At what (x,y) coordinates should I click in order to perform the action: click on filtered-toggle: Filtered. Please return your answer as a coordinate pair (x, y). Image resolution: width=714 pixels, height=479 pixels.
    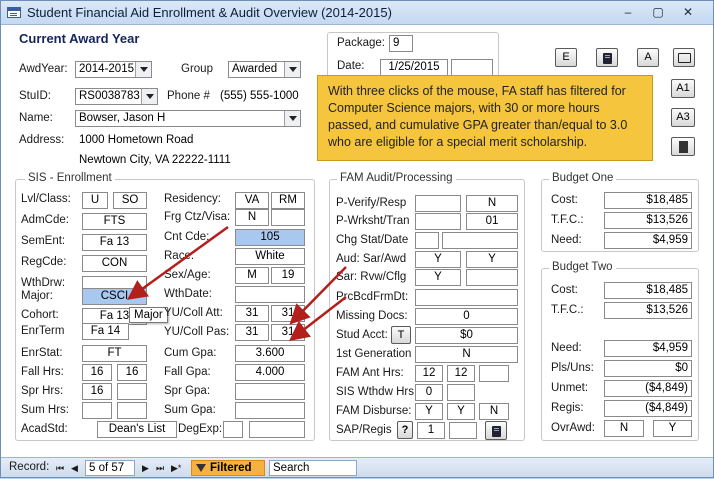
    Looking at the image, I should click on (228, 468).